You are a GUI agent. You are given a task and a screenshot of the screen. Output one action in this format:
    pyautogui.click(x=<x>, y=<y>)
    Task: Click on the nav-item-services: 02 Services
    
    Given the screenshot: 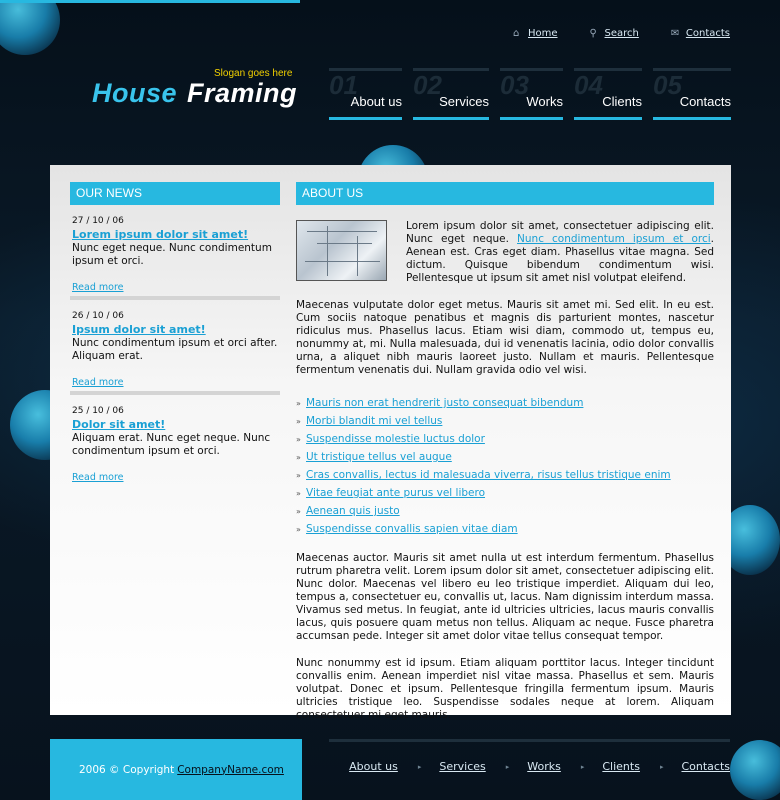 What is the action you would take?
    pyautogui.click(x=451, y=94)
    